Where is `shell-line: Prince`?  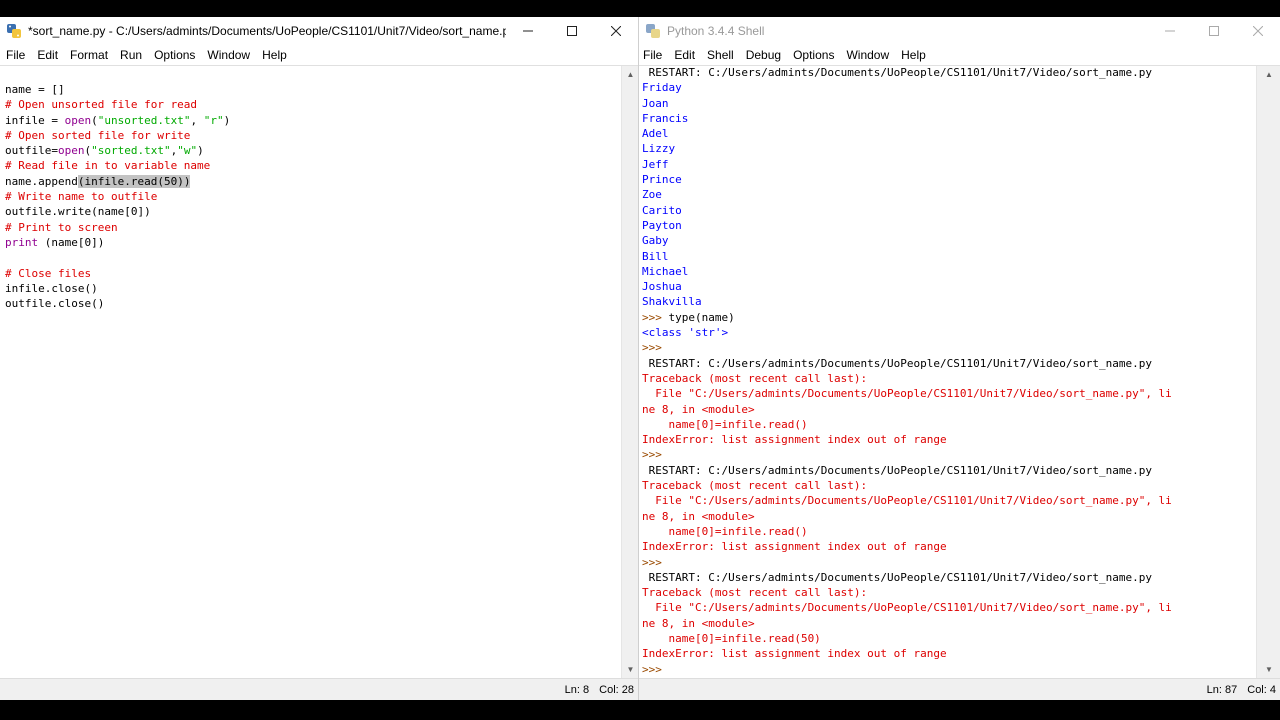 shell-line: Prince is located at coordinates (662, 180).